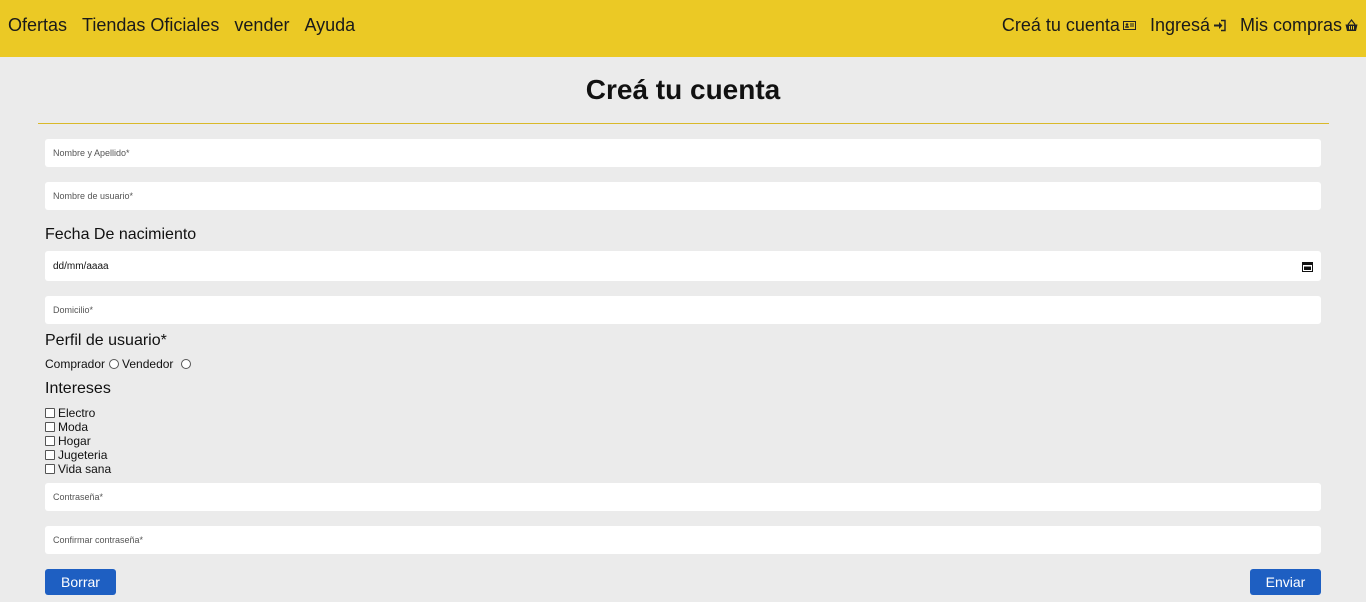  Describe the element at coordinates (106, 340) in the screenshot. I see `user-profile-label: Perfil de usuario*` at that location.